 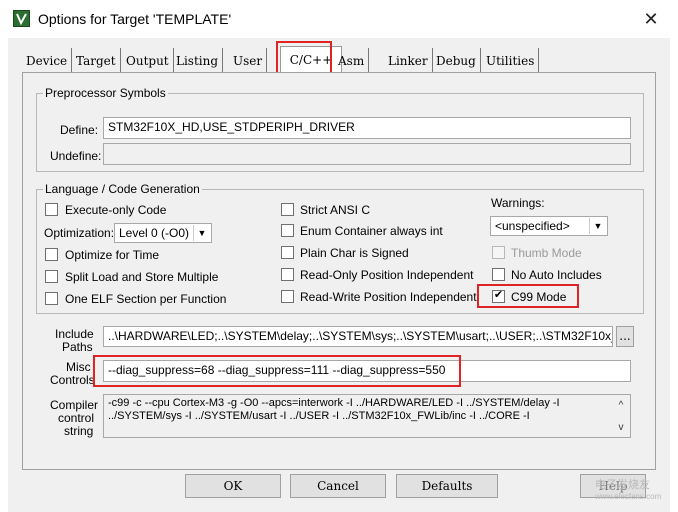 What do you see at coordinates (198, 60) in the screenshot?
I see `tab-listing: Listing` at bounding box center [198, 60].